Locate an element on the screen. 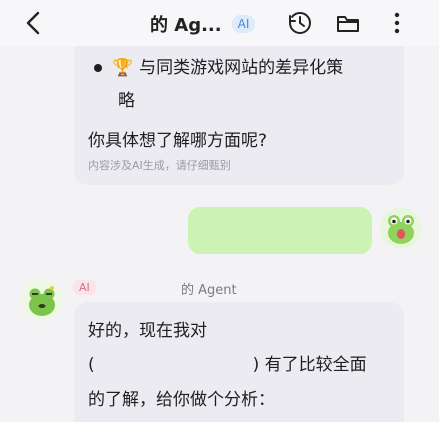  ai-badge: AI is located at coordinates (243, 24).